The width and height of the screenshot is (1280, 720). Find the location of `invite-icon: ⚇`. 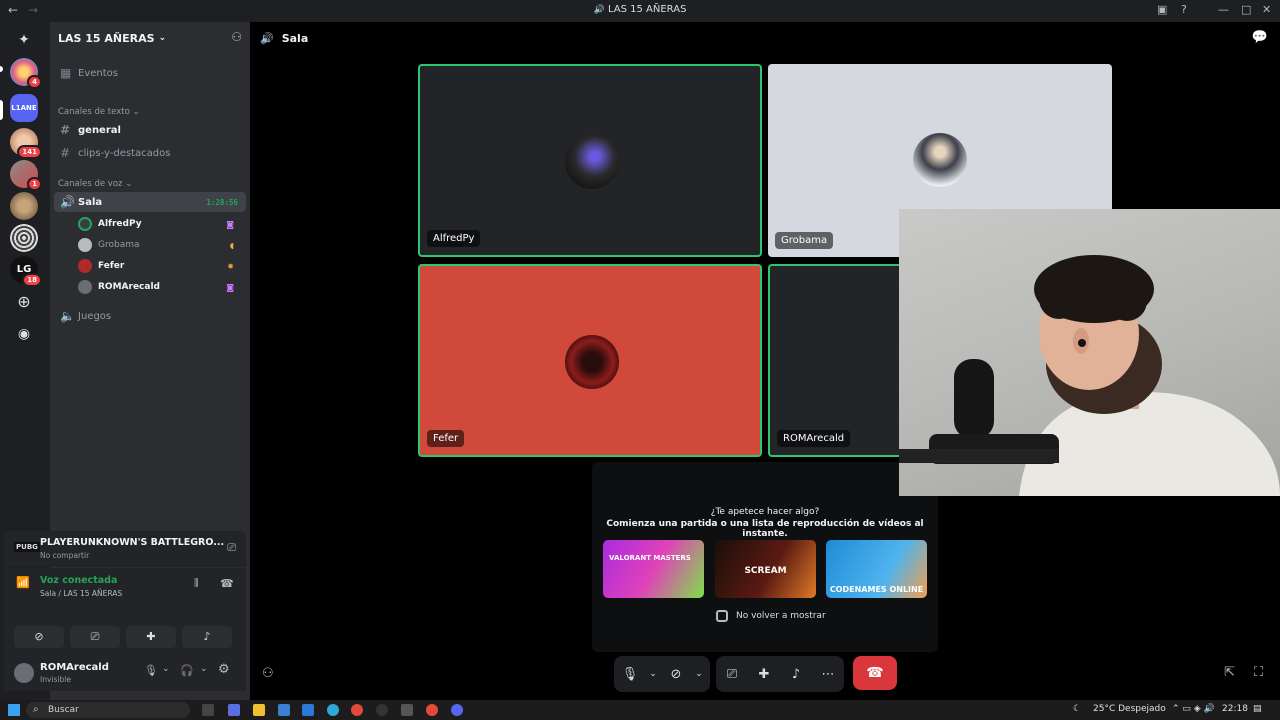

invite-icon: ⚇ is located at coordinates (236, 37).